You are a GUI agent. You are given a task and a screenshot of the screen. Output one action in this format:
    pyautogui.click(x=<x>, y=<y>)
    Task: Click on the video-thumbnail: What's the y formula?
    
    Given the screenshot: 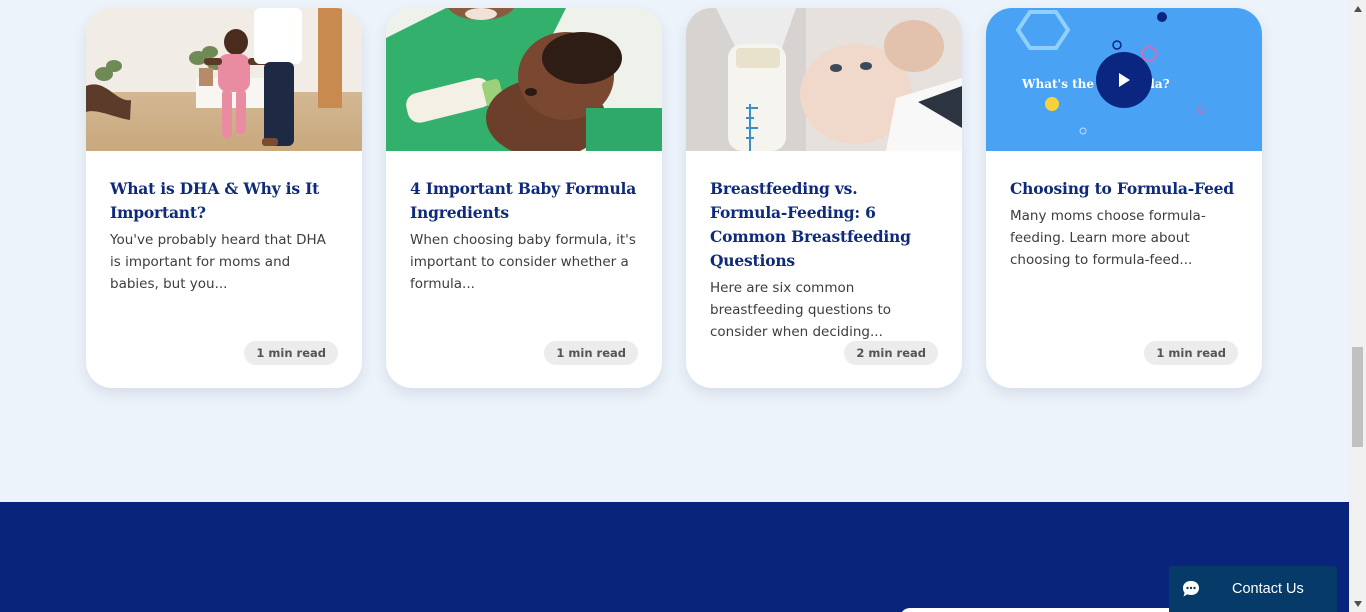 What is the action you would take?
    pyautogui.click(x=1124, y=79)
    